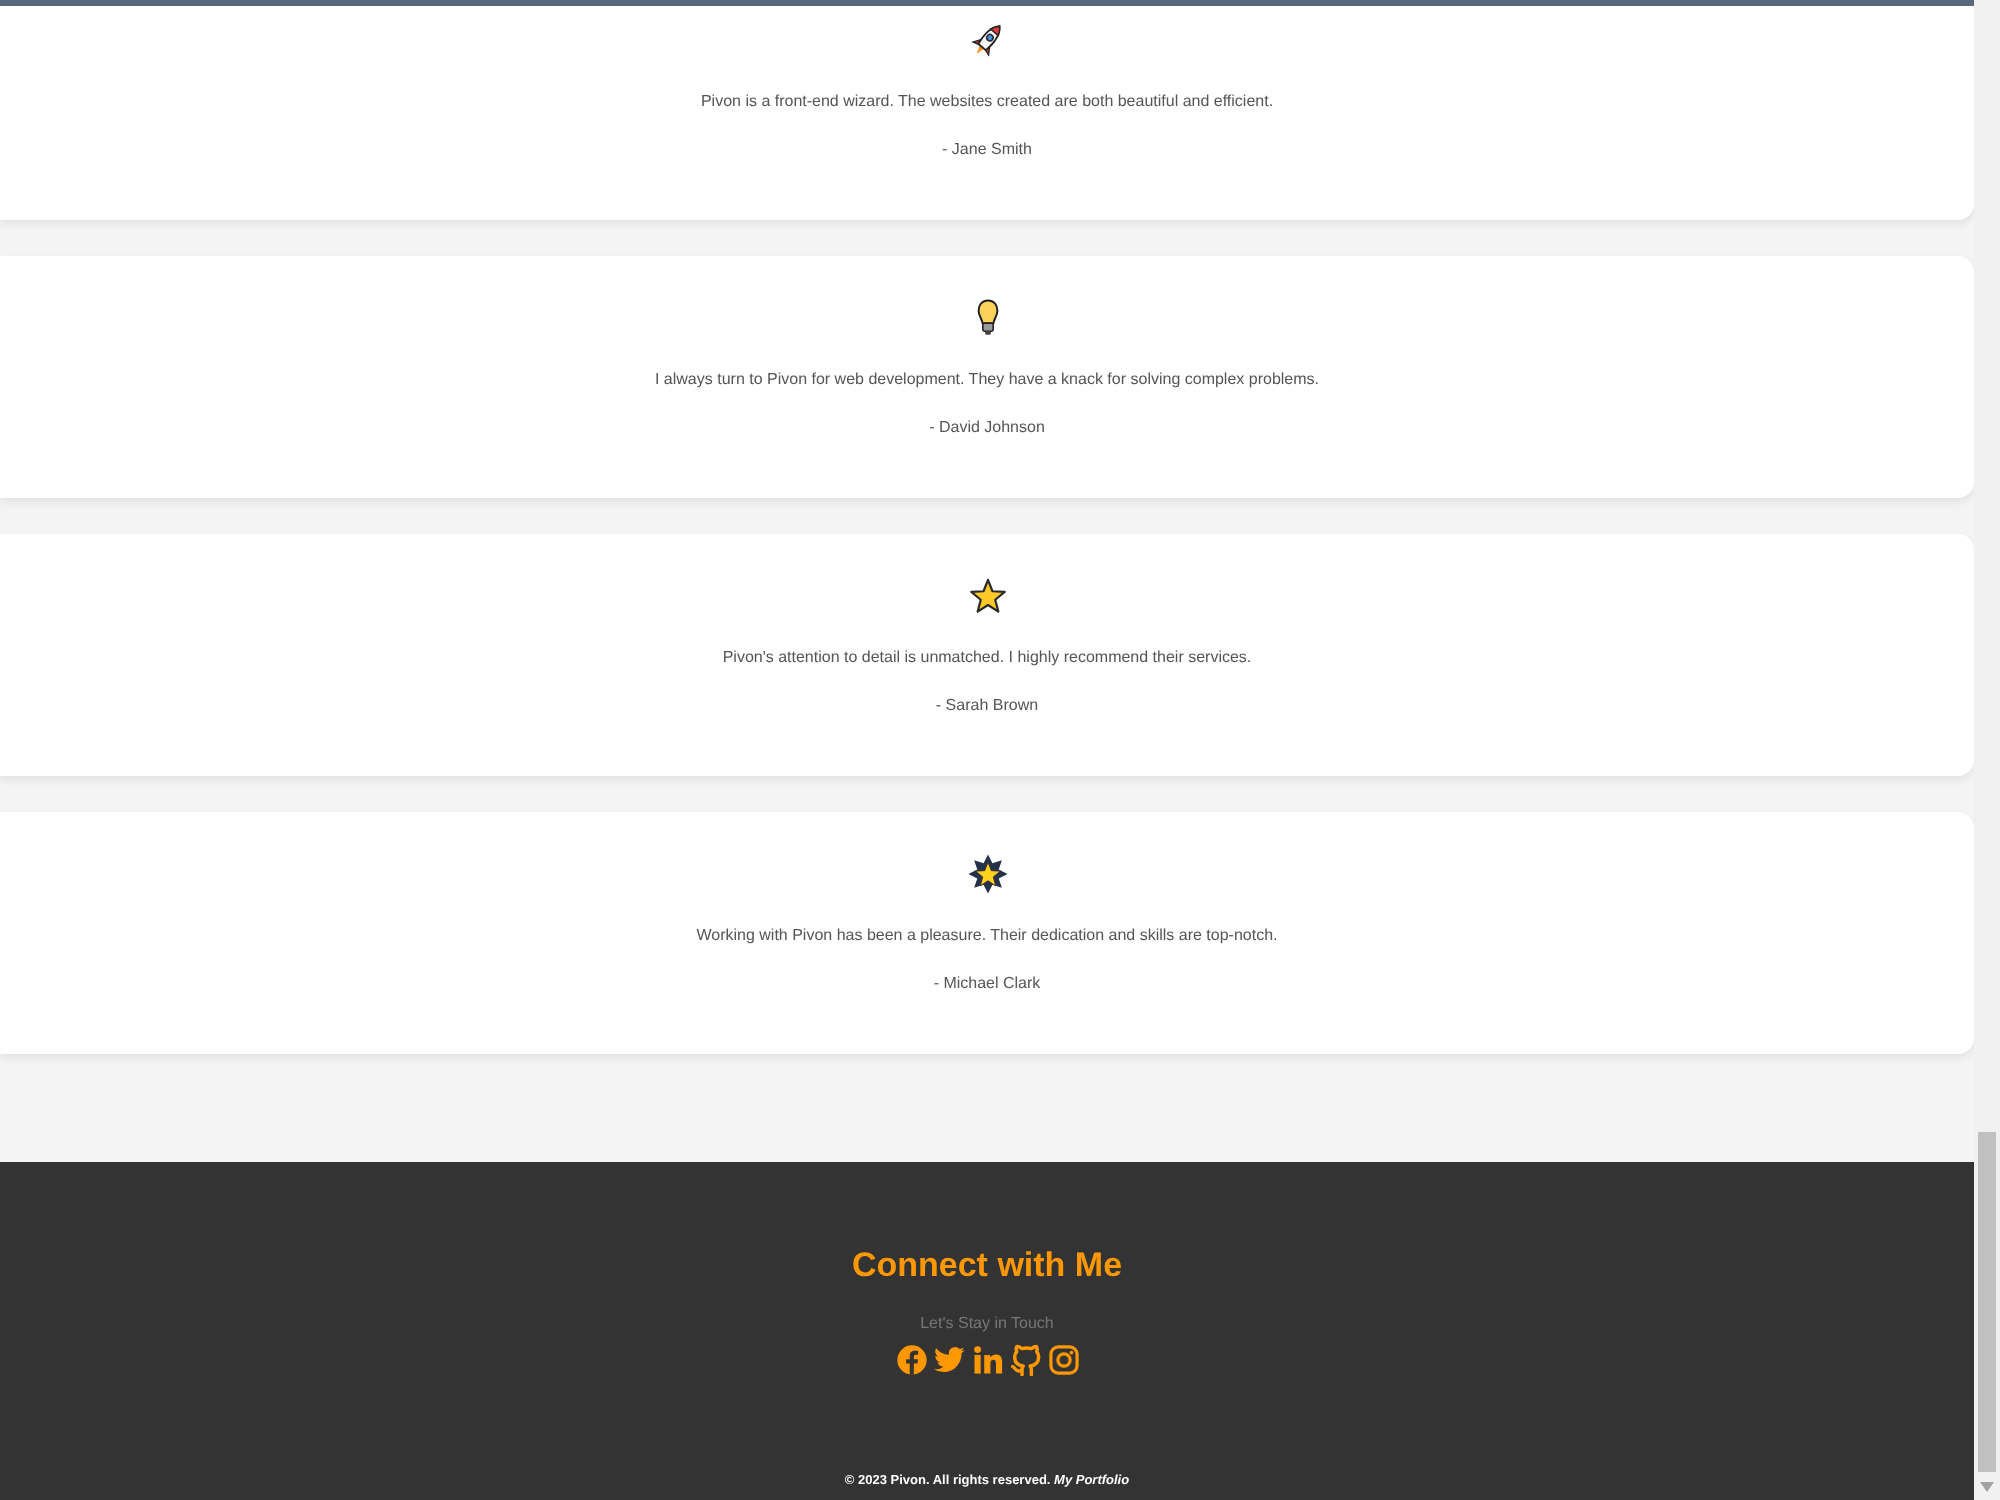 Image resolution: width=2000 pixels, height=1500 pixels. I want to click on bird-icon, so click(949, 1360).